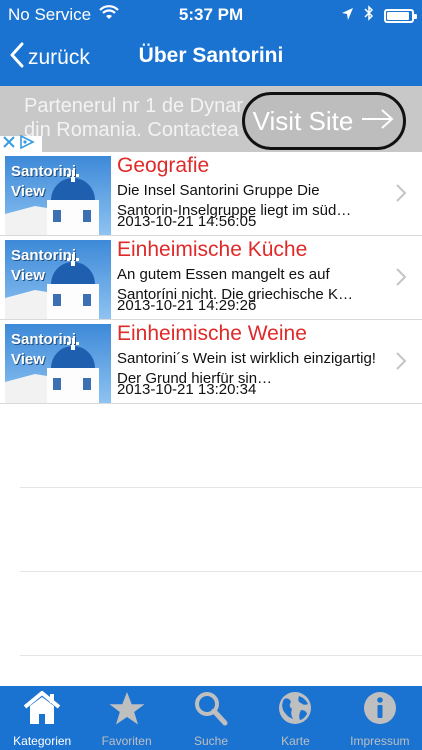  What do you see at coordinates (211, 741) in the screenshot?
I see `tab-label: Suche` at bounding box center [211, 741].